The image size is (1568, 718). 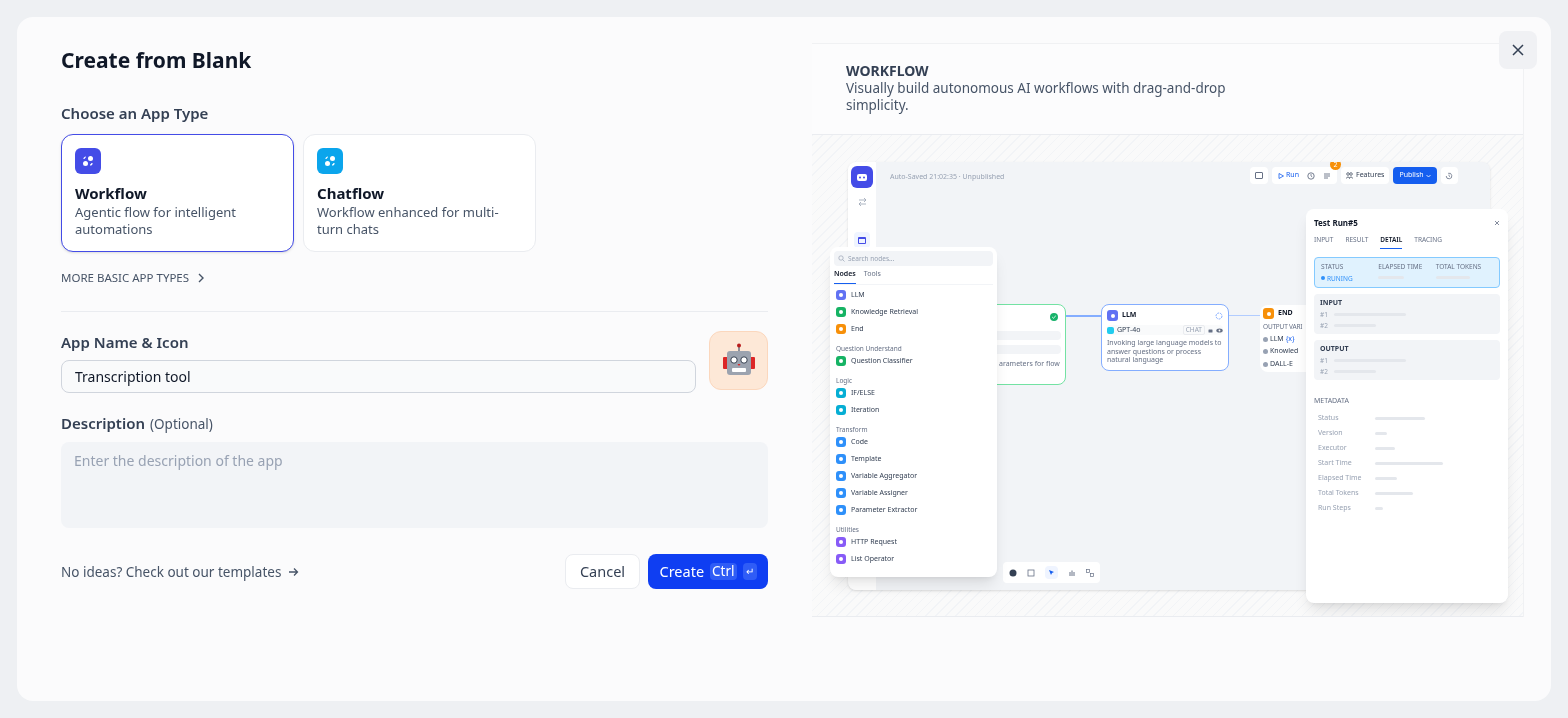 What do you see at coordinates (201, 278) in the screenshot?
I see `chevron-right-icon` at bounding box center [201, 278].